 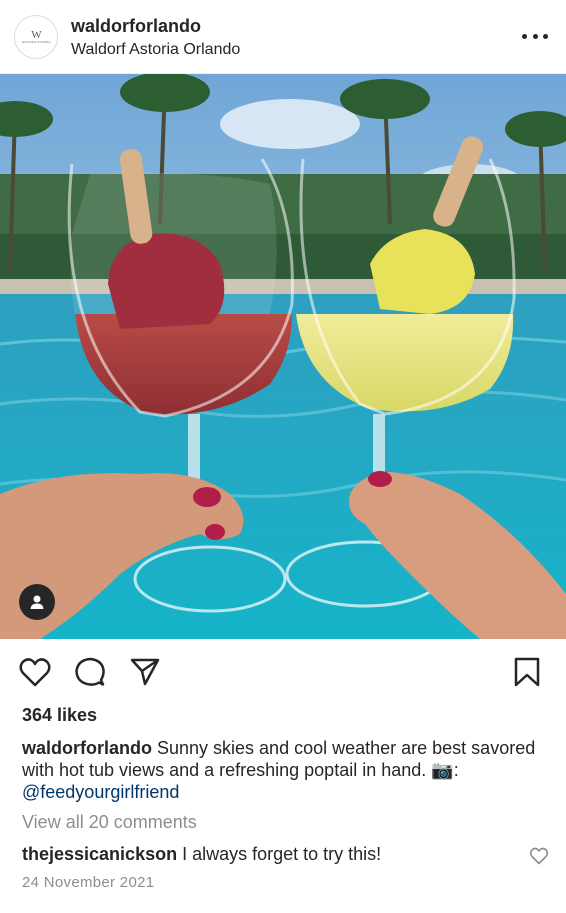 I want to click on caption-mention: @feedyourgirlfriend, so click(x=100, y=792).